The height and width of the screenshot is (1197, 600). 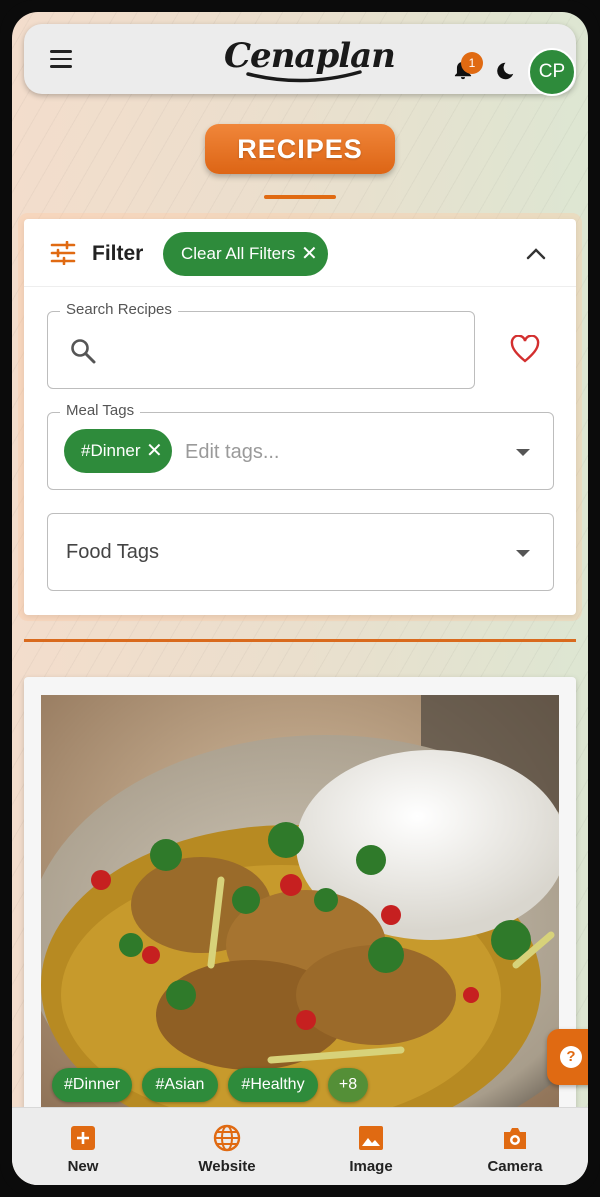 What do you see at coordinates (371, 1138) in the screenshot?
I see `image-icon` at bounding box center [371, 1138].